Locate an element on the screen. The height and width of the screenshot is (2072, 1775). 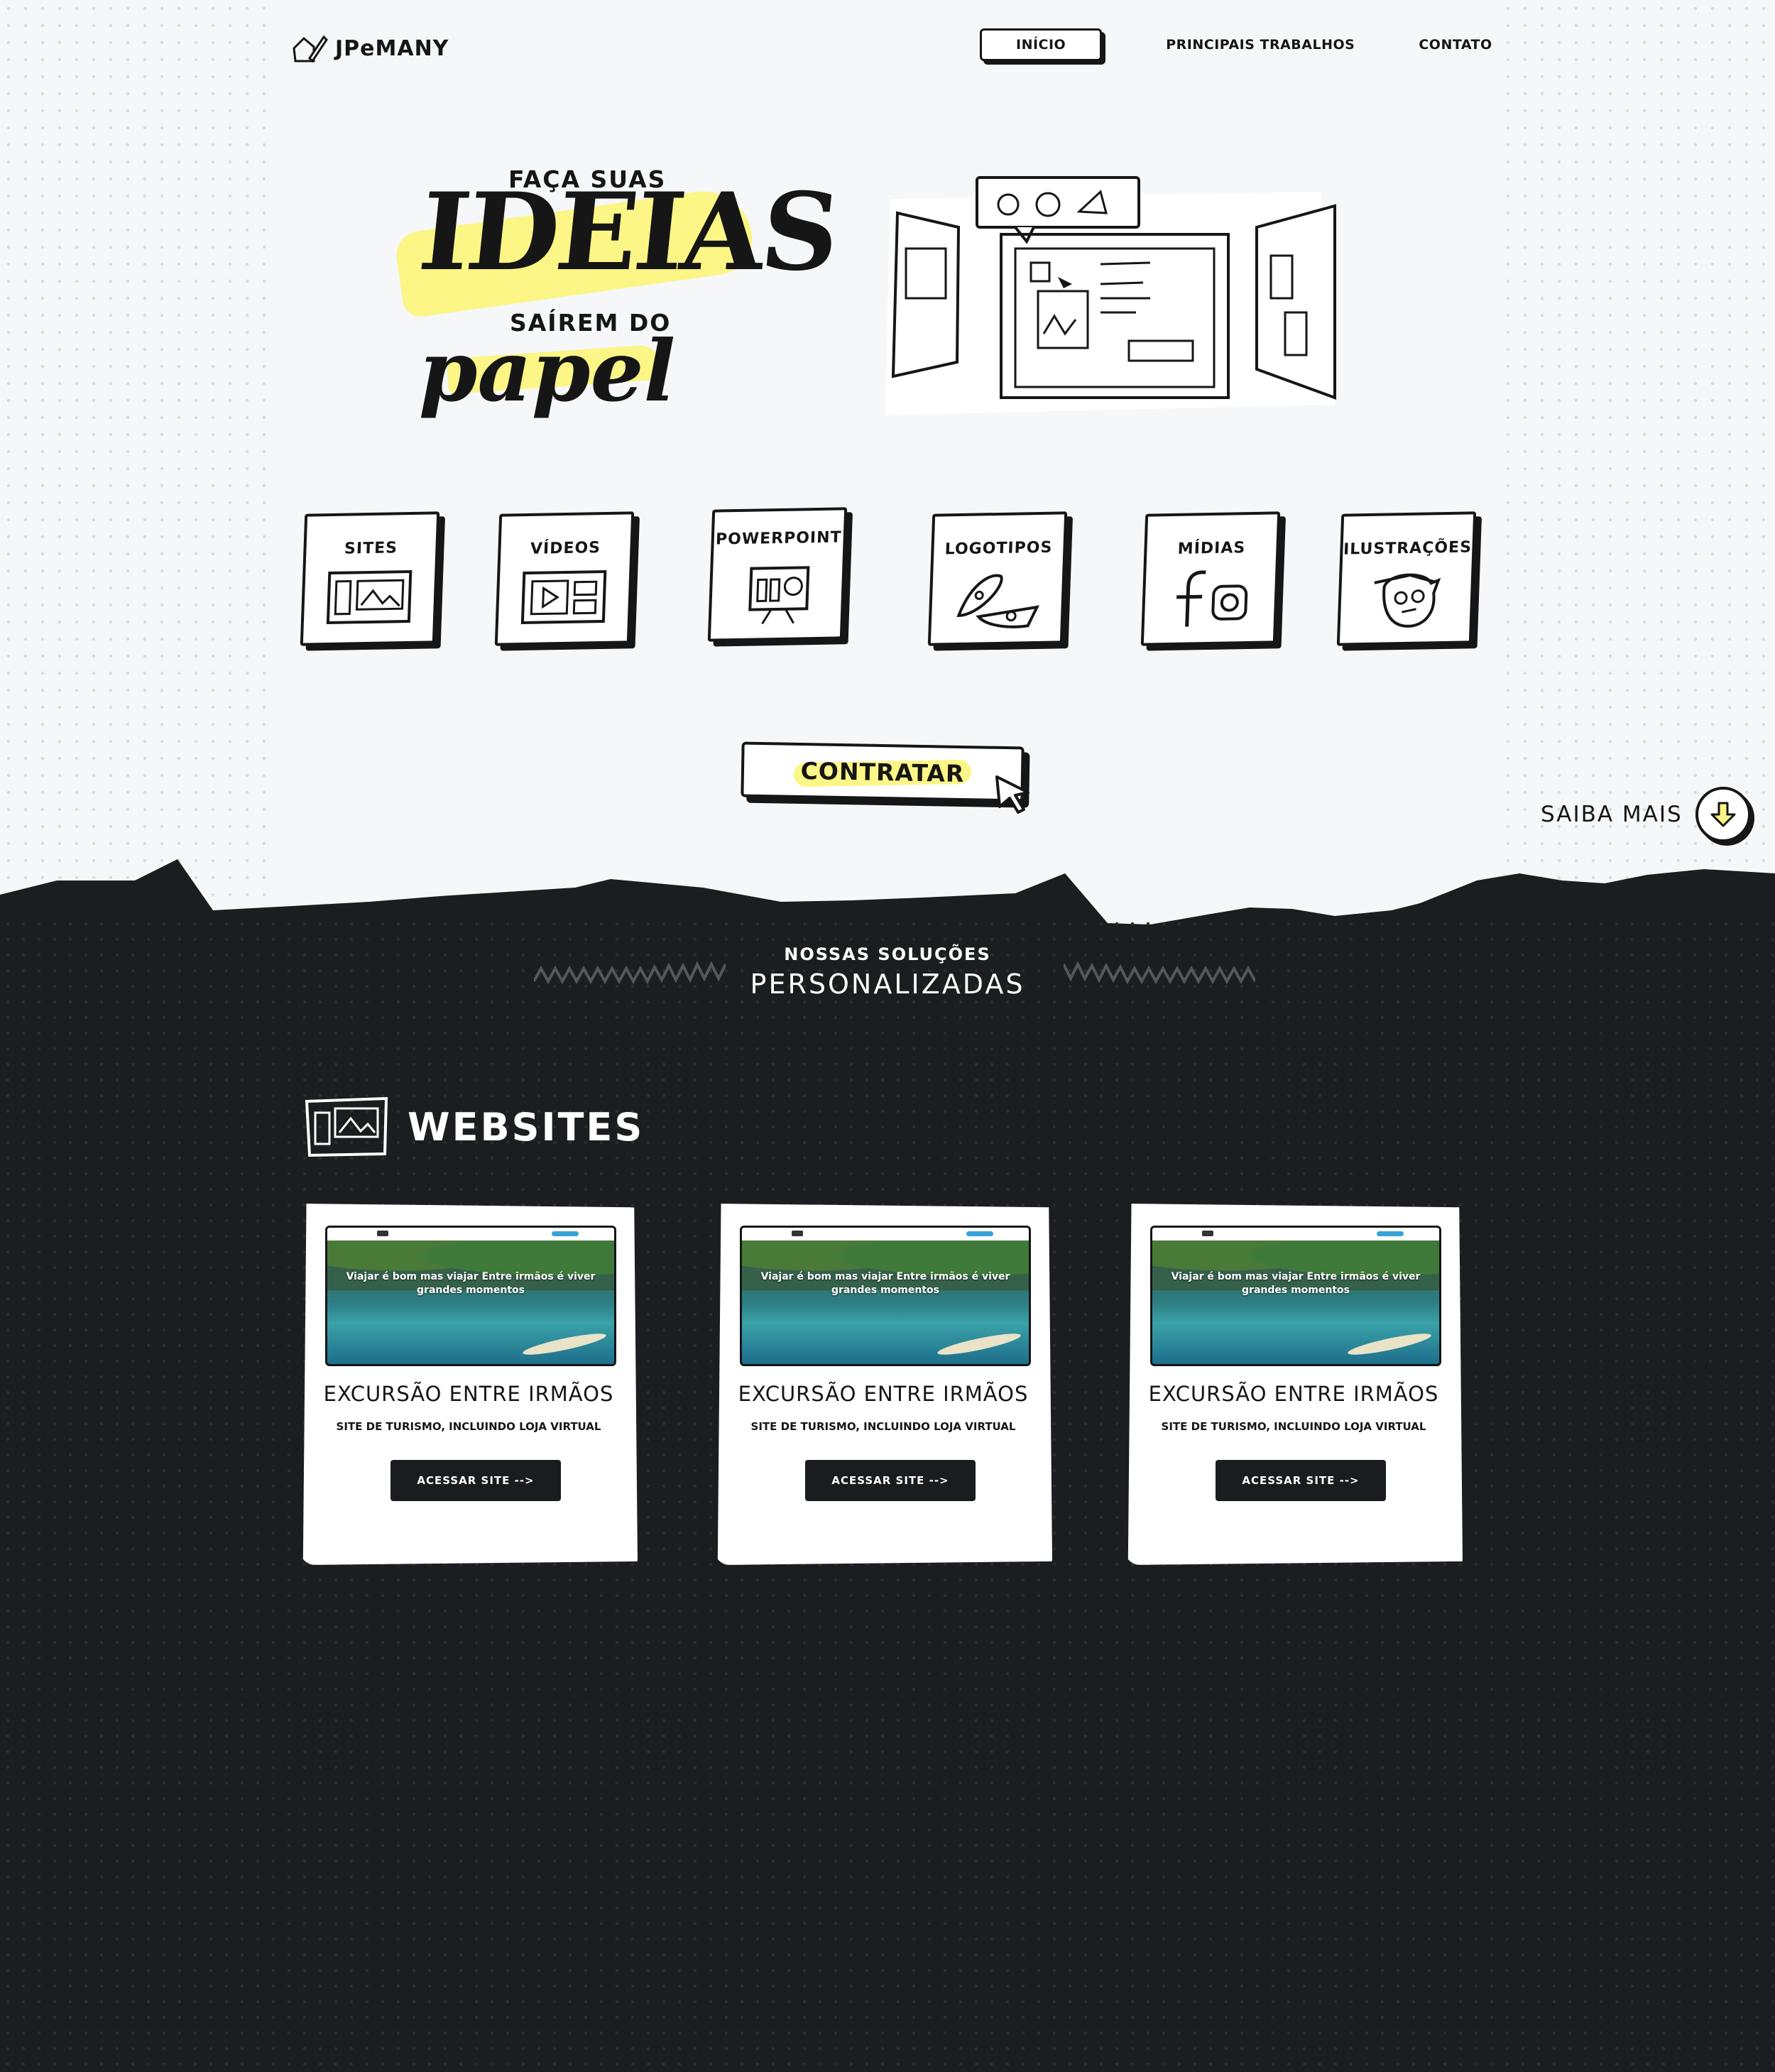
cursor-icon is located at coordinates (1012, 794).